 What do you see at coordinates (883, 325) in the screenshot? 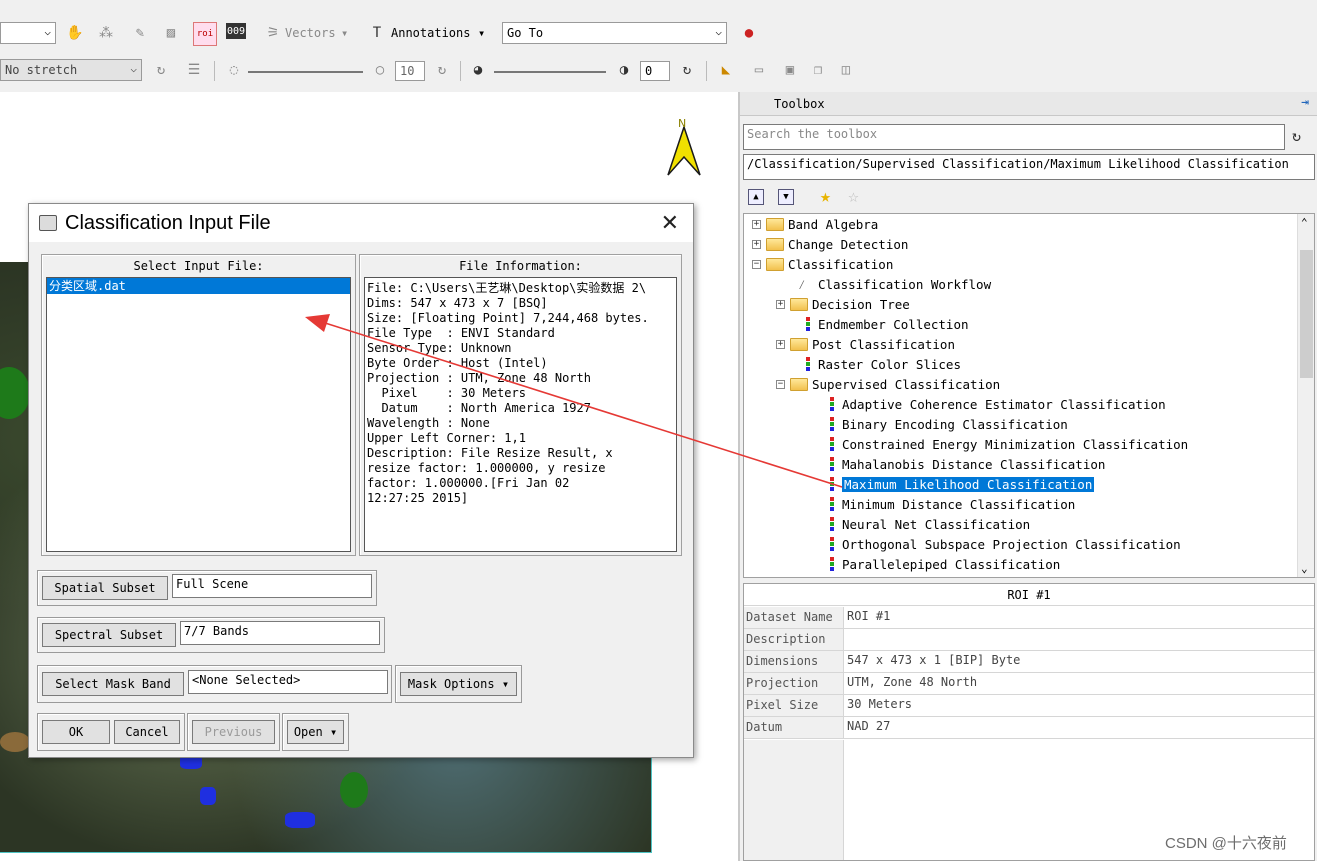
I see `tree-node-endmember-collection: Endmember Collection` at bounding box center [883, 325].